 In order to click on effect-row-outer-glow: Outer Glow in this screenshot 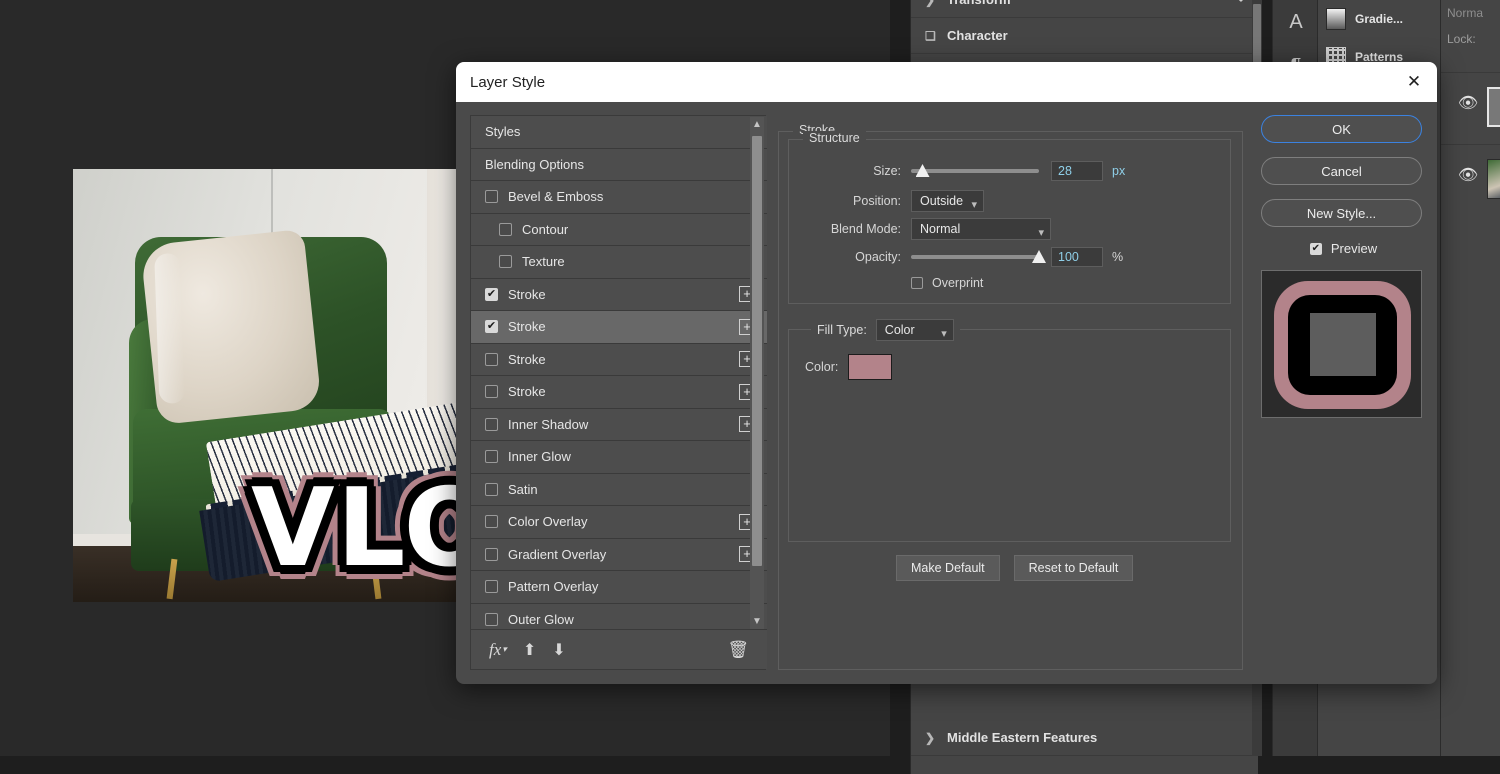, I will do `click(619, 618)`.